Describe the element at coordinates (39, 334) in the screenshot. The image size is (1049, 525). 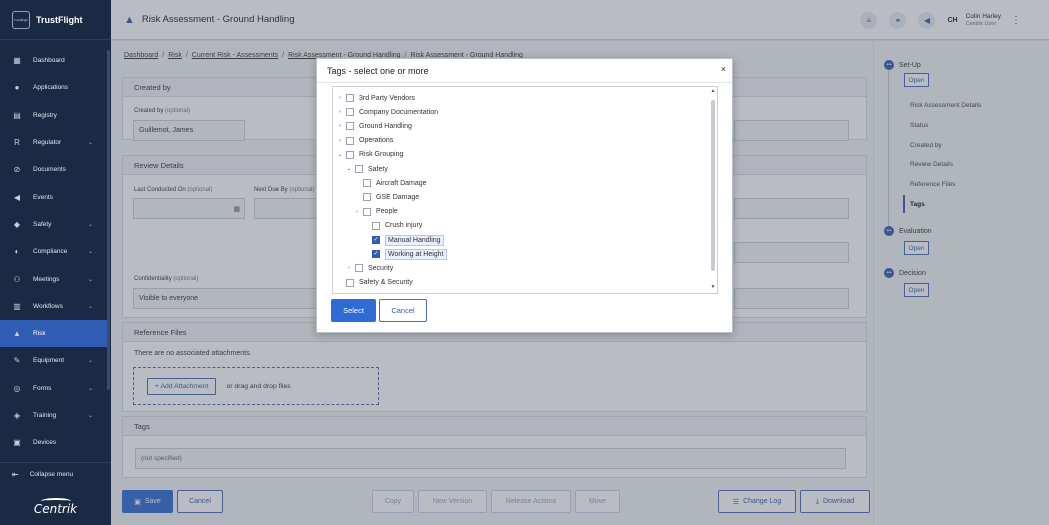
I see `sidebar-item-label: Risk` at that location.